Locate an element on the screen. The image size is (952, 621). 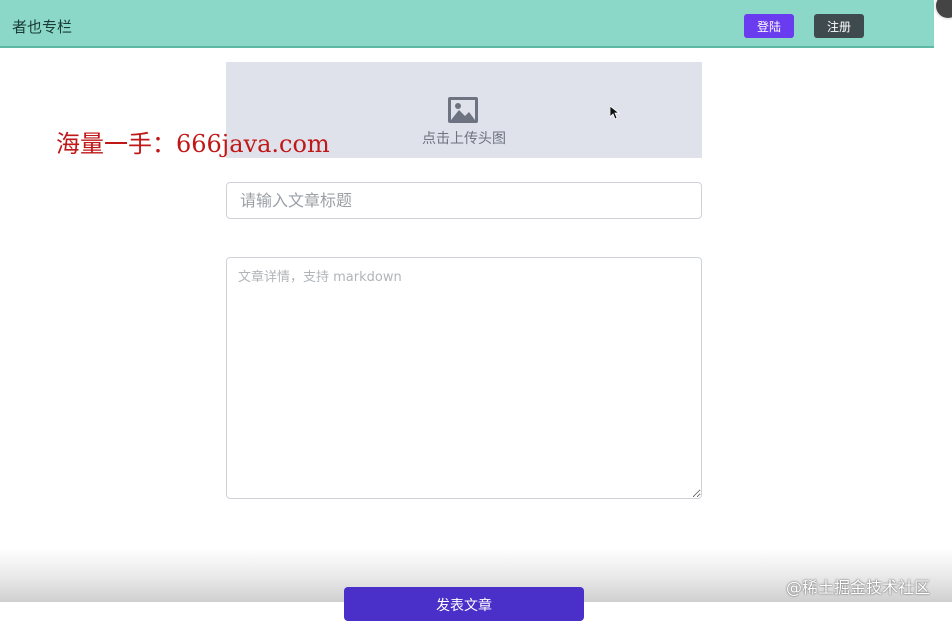
image-icon is located at coordinates (463, 110).